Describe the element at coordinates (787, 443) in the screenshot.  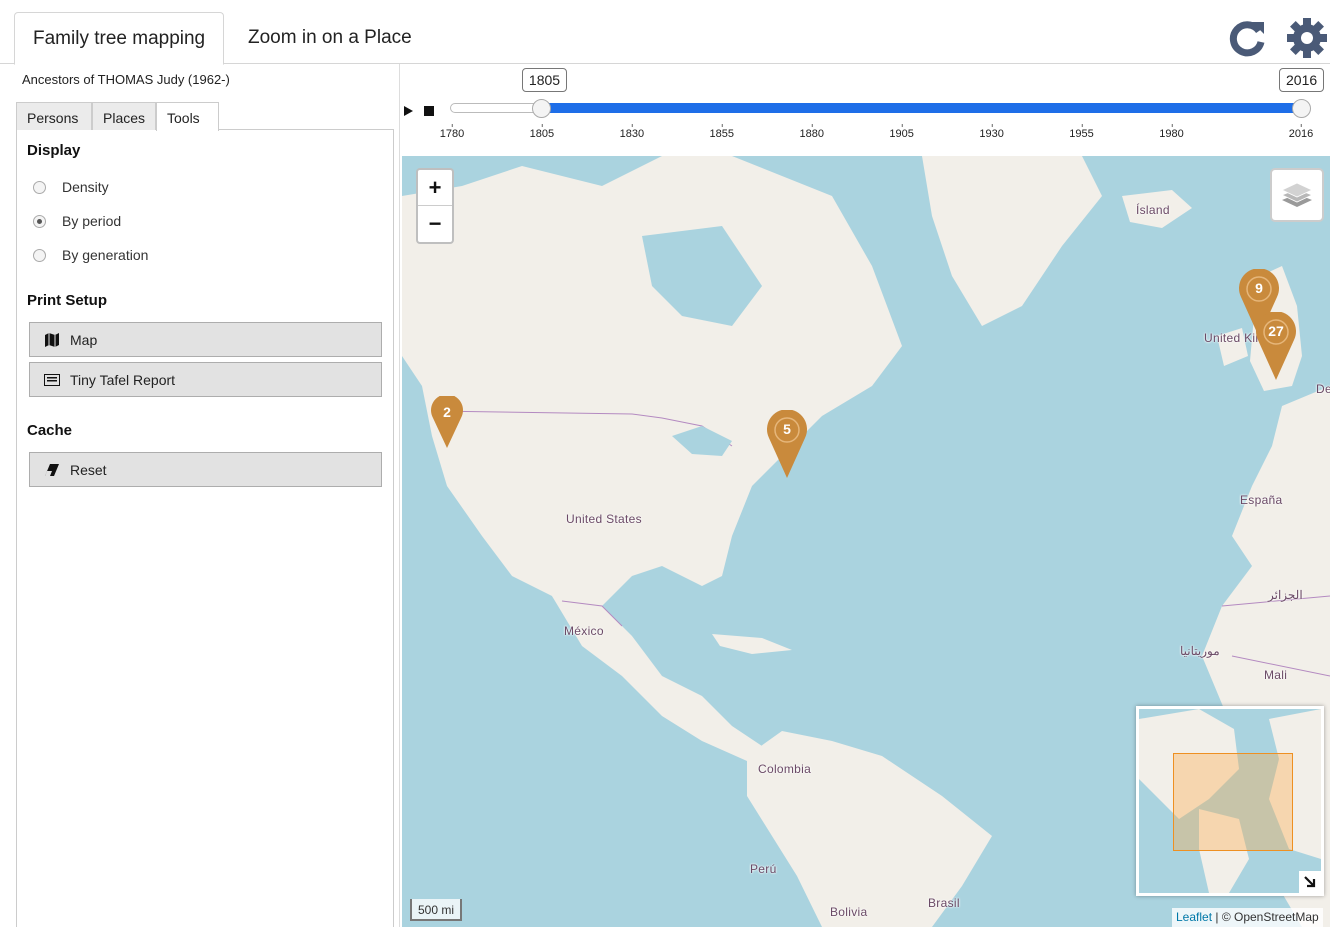
I see `map-marker: 5` at that location.